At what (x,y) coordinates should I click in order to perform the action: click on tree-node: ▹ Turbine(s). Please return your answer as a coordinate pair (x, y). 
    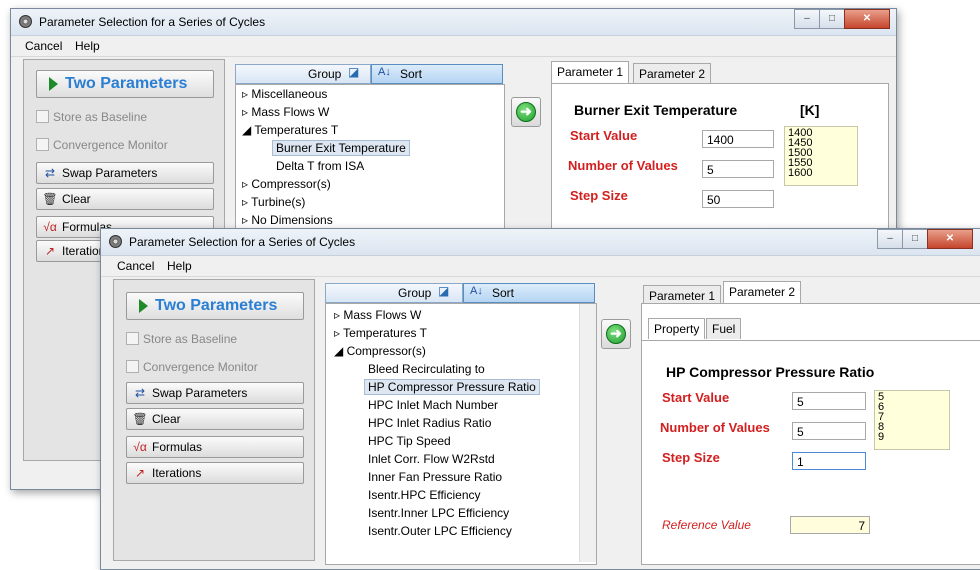
    Looking at the image, I should click on (273, 202).